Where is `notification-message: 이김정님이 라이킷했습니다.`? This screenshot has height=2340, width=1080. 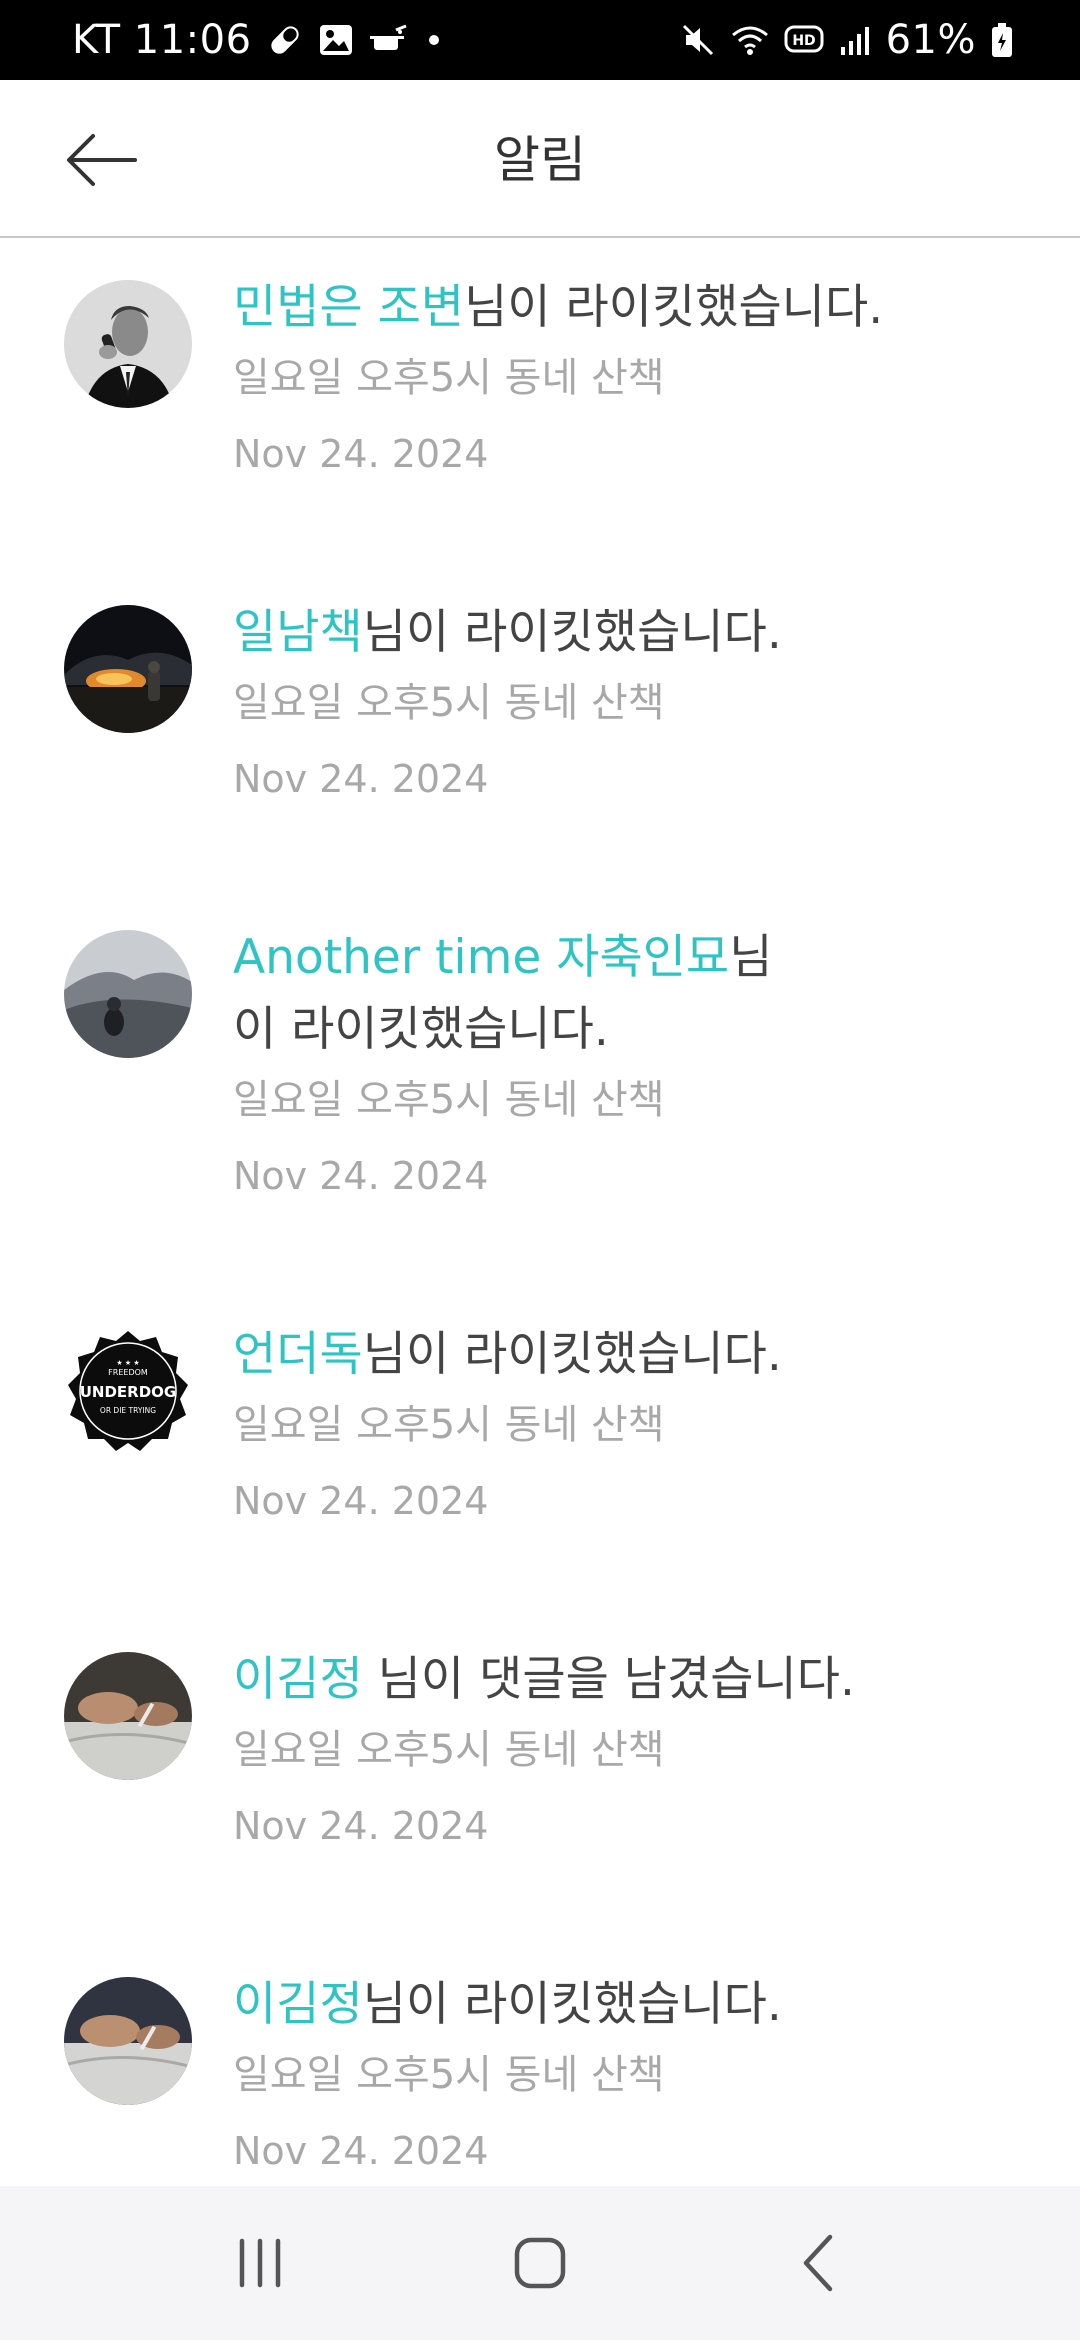
notification-message: 이김정님이 라이킷했습니다. is located at coordinates (633, 2005).